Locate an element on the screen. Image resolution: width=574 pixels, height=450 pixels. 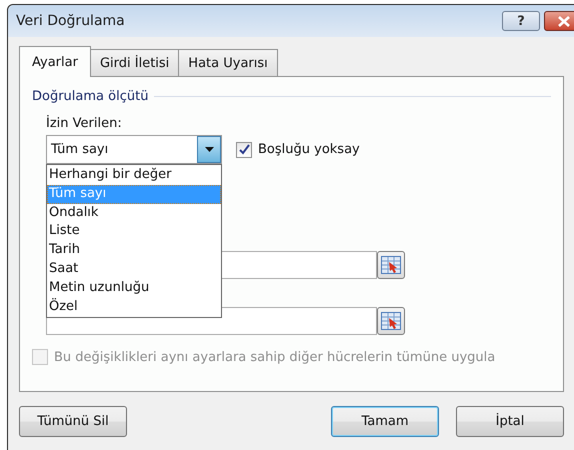
group-title: Doğrulama ölçütü is located at coordinates (90, 96).